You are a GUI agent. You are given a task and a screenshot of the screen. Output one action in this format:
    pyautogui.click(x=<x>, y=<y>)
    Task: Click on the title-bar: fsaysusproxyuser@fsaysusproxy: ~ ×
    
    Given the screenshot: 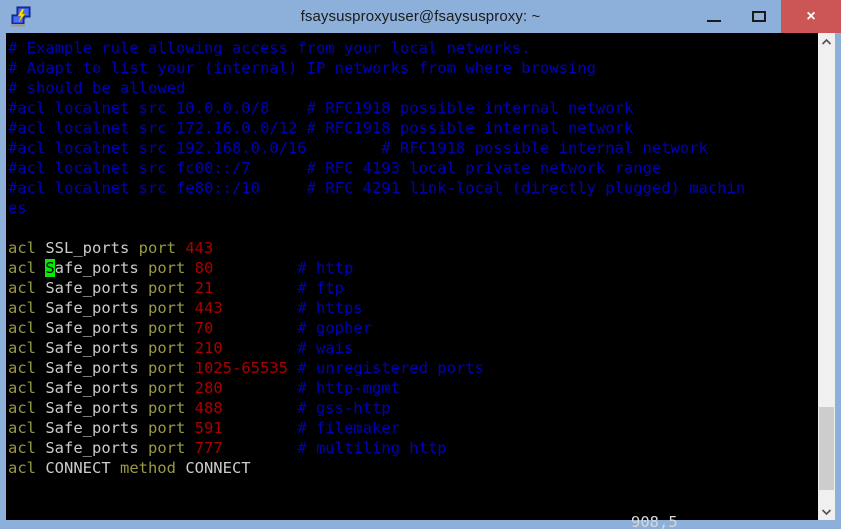 What is the action you would take?
    pyautogui.click(x=420, y=16)
    